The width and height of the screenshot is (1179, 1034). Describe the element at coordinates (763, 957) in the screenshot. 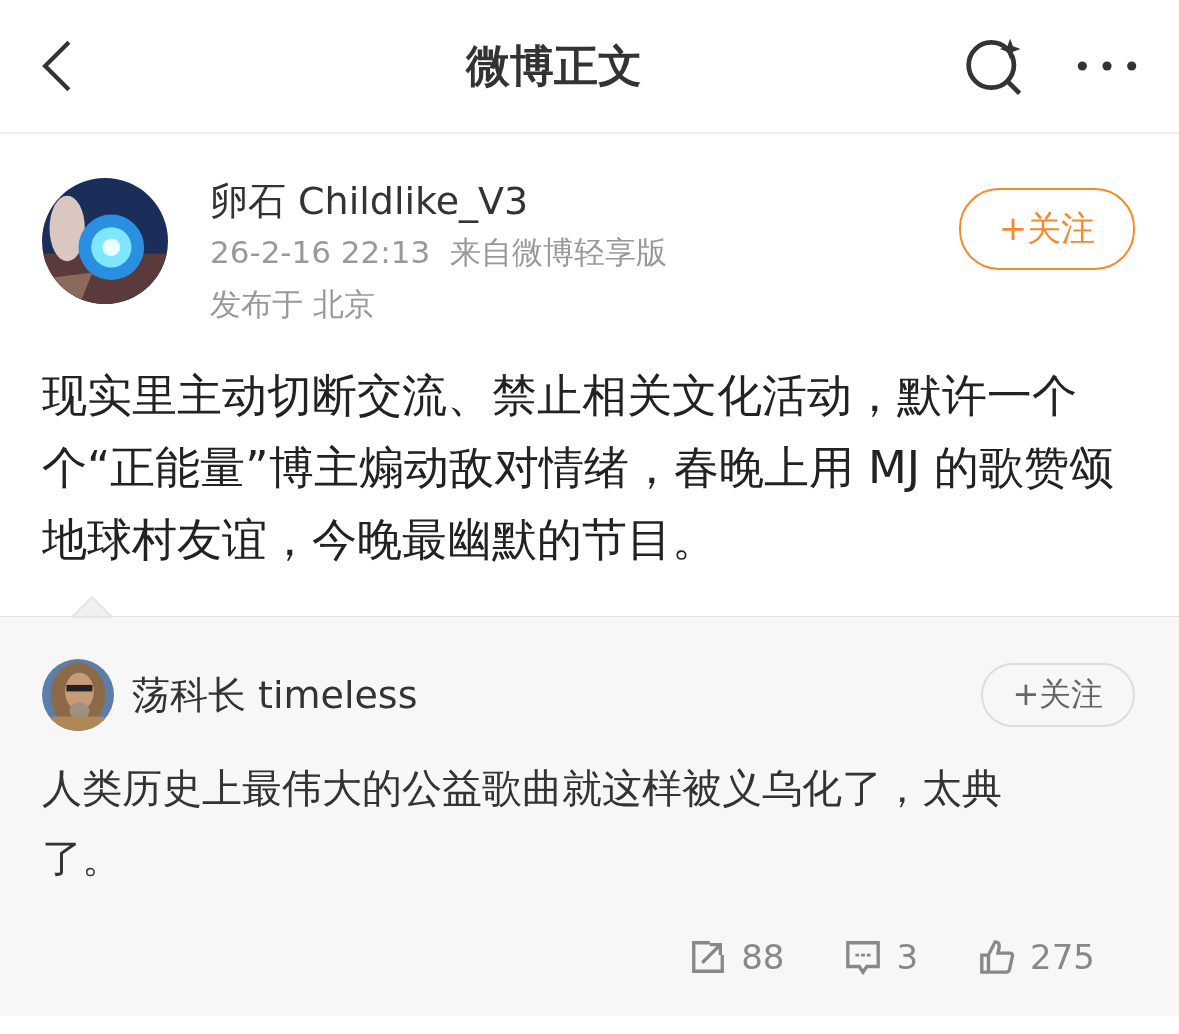

I see `action-count: 88` at that location.